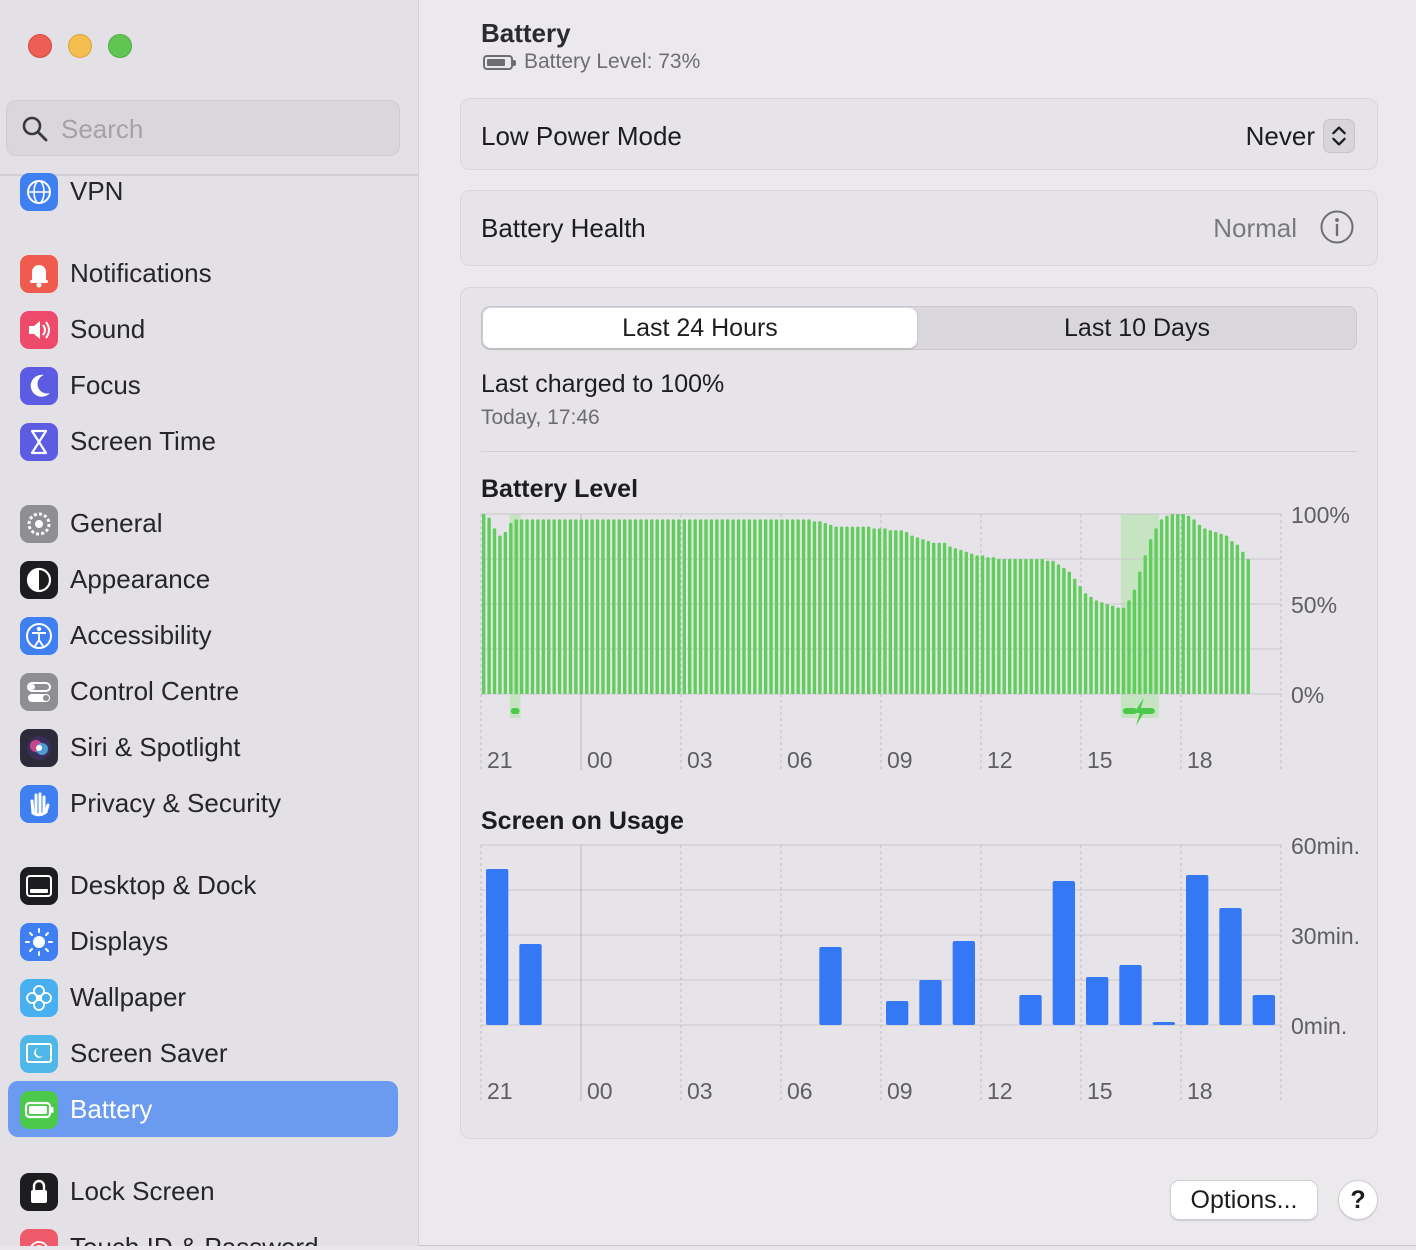  Describe the element at coordinates (1325, 936) in the screenshot. I see `y-tick-label: 30min.` at that location.